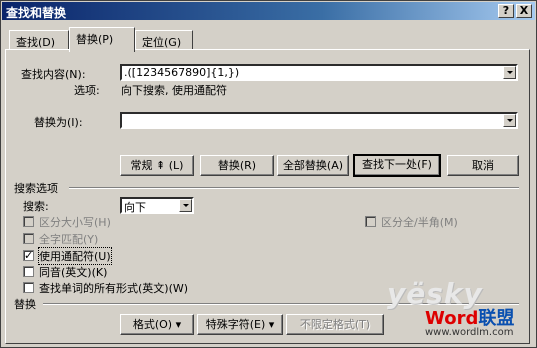 The height and width of the screenshot is (348, 537). Describe the element at coordinates (157, 205) in the screenshot. I see `search-direction-select: 向下` at that location.